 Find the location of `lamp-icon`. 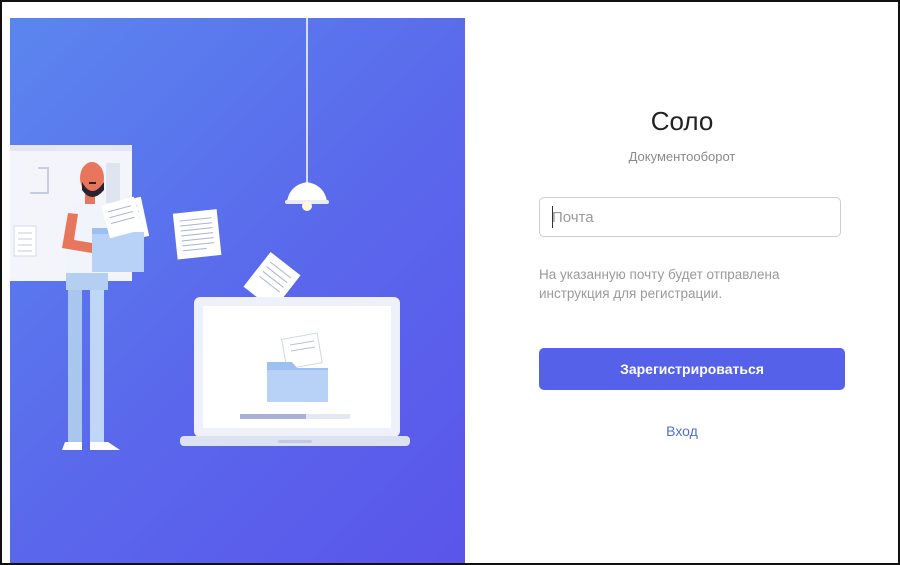

lamp-icon is located at coordinates (307, 114).